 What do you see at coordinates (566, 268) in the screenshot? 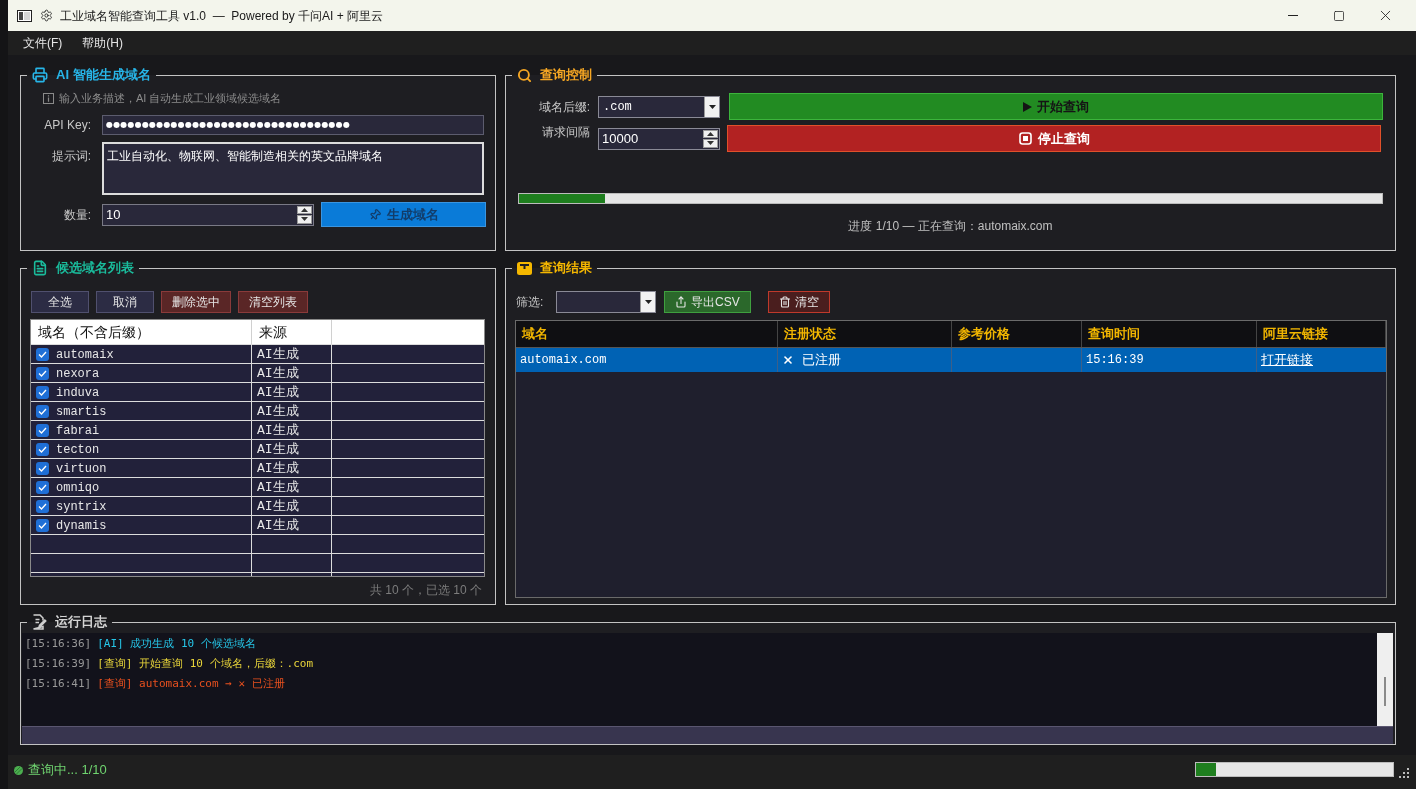
I see `panel-title: 查询结果` at bounding box center [566, 268].